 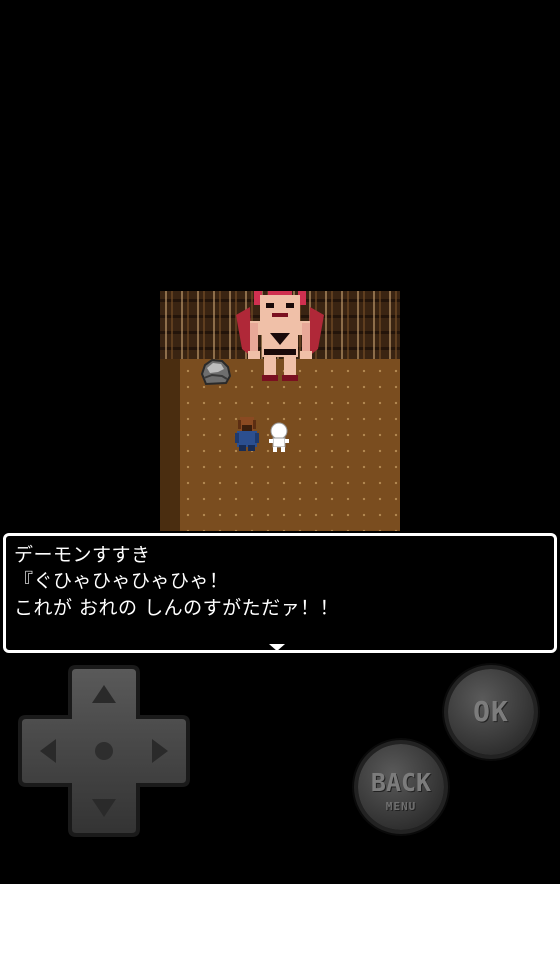 What do you see at coordinates (177, 608) in the screenshot?
I see `dialog-text-line-2: これが おれの しんのすがただァ！！` at bounding box center [177, 608].